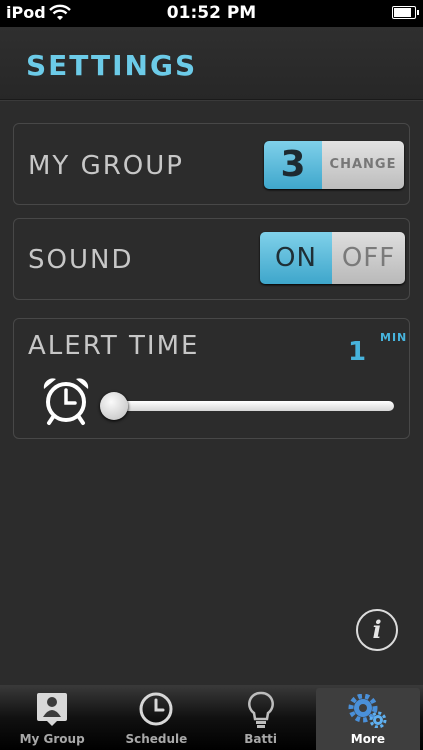 This screenshot has width=423, height=750. I want to click on tab-bar: My Group Schedule Batti More, so click(211, 717).